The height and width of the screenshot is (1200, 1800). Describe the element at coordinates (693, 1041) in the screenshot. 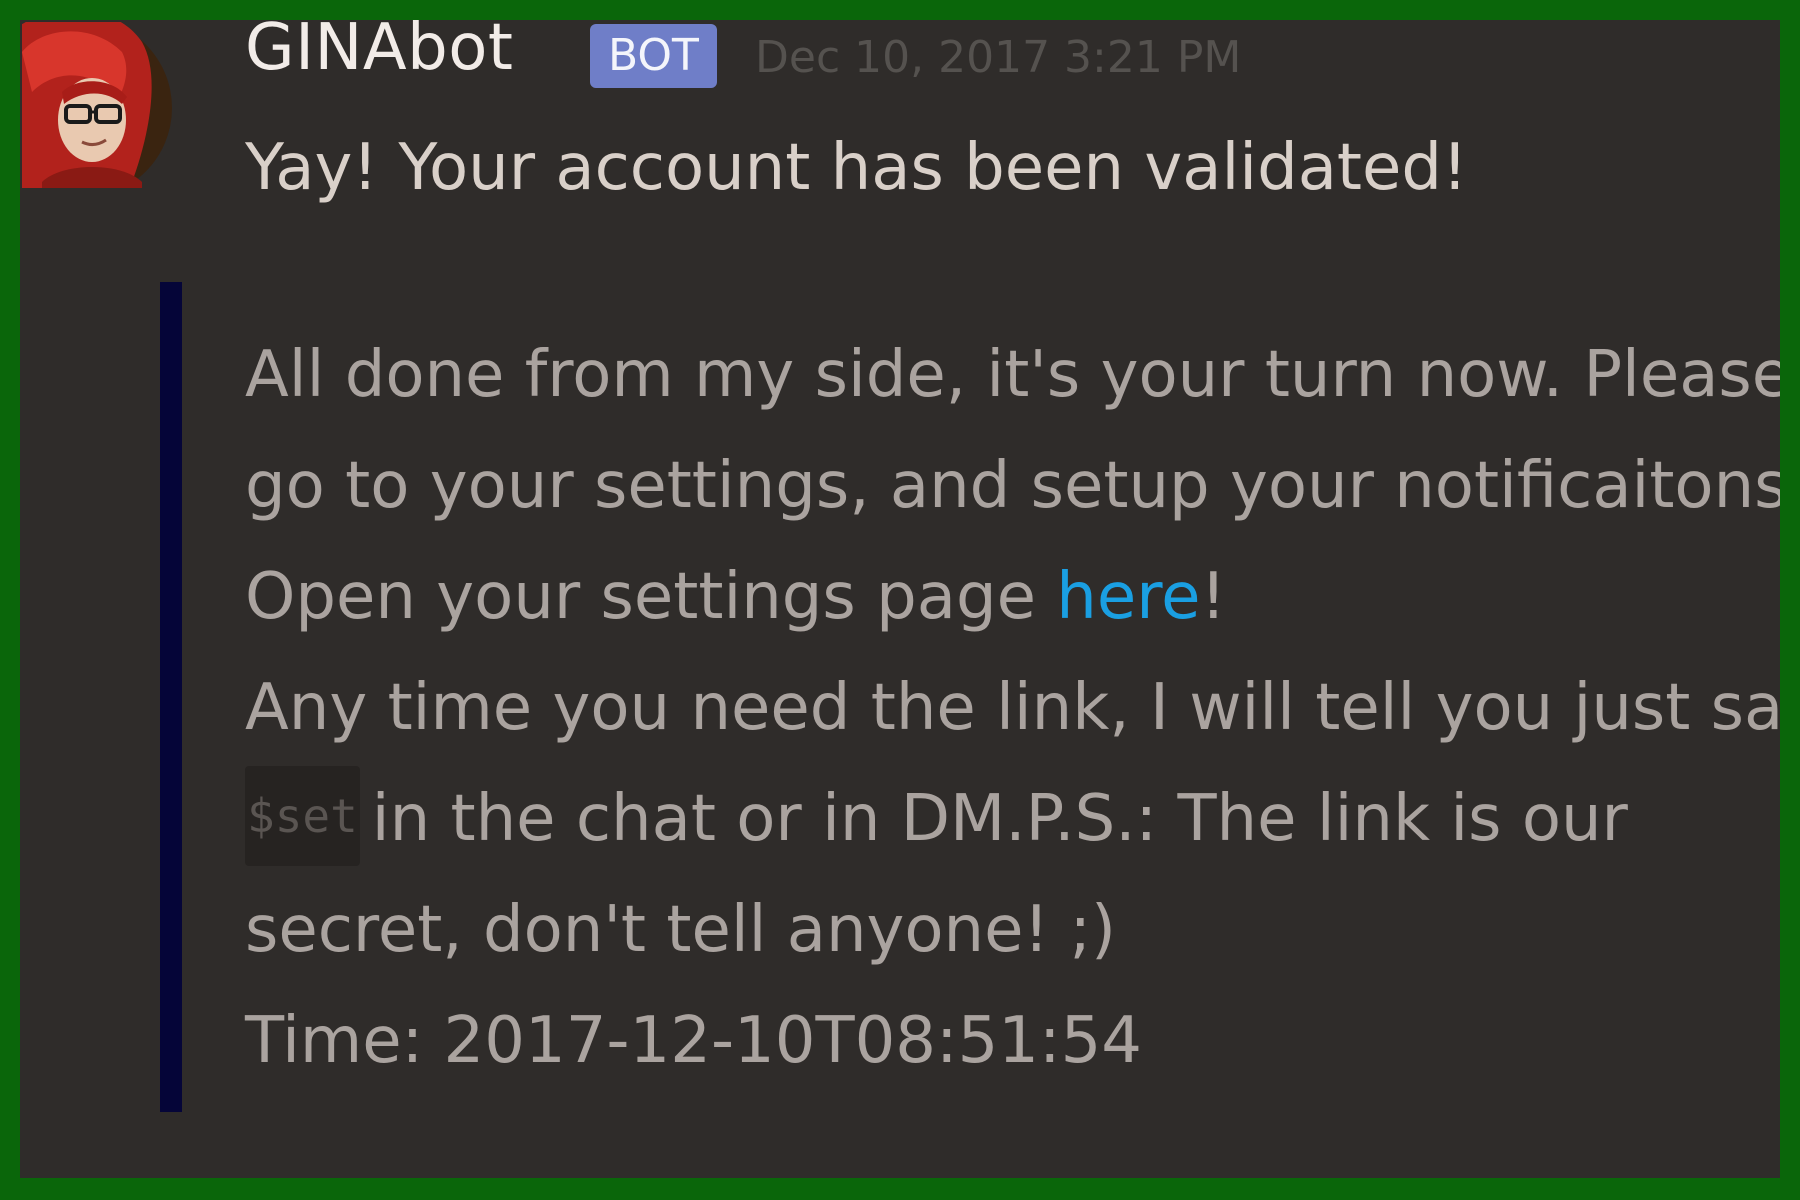

I see `embed-line: Time: 2017-12-10T08:51:54` at that location.